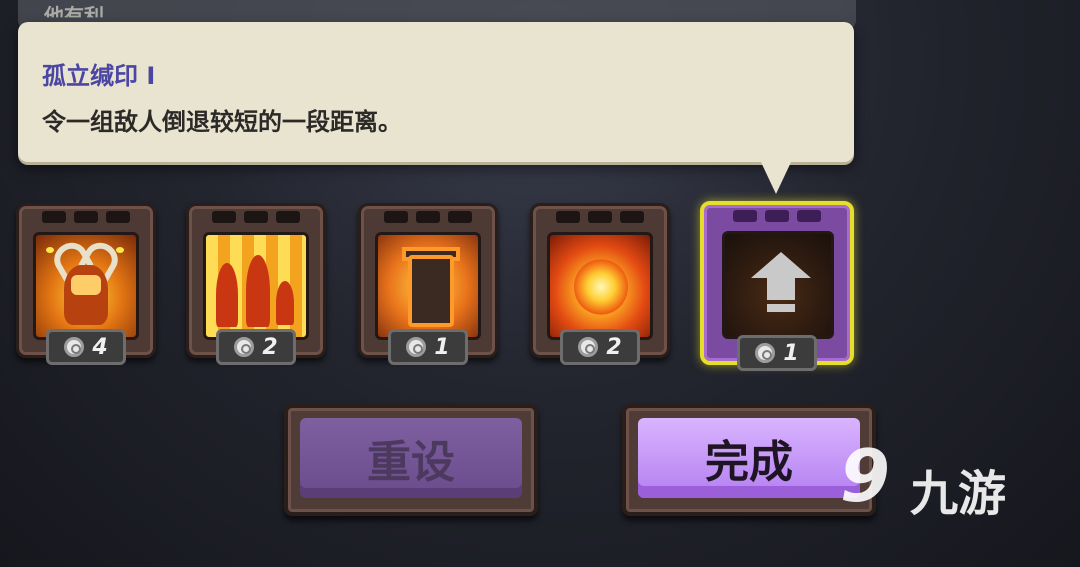 Image resolution: width=1080 pixels, height=567 pixels. I want to click on upgrade-card-fire: 2, so click(600, 284).